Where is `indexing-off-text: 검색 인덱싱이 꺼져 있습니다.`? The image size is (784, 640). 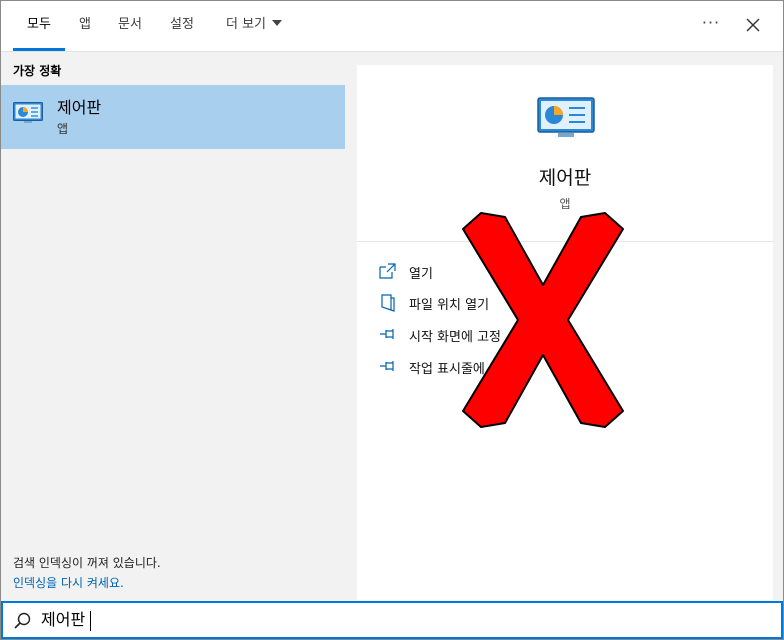
indexing-off-text: 검색 인덱싱이 꺼져 있습니다. is located at coordinates (87, 563).